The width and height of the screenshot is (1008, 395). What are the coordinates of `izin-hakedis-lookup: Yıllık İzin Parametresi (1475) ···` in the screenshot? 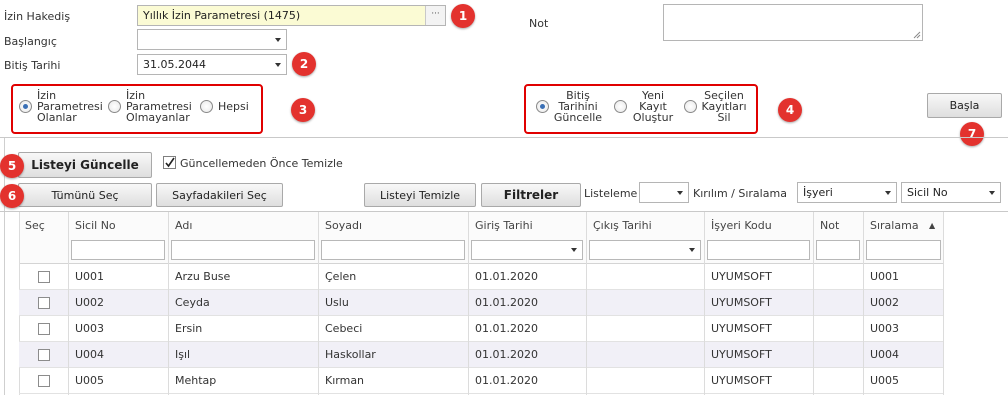 It's located at (291, 15).